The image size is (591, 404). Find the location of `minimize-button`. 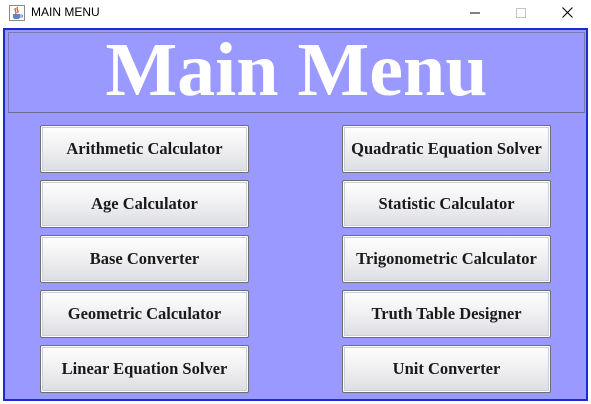

minimize-button is located at coordinates (475, 13).